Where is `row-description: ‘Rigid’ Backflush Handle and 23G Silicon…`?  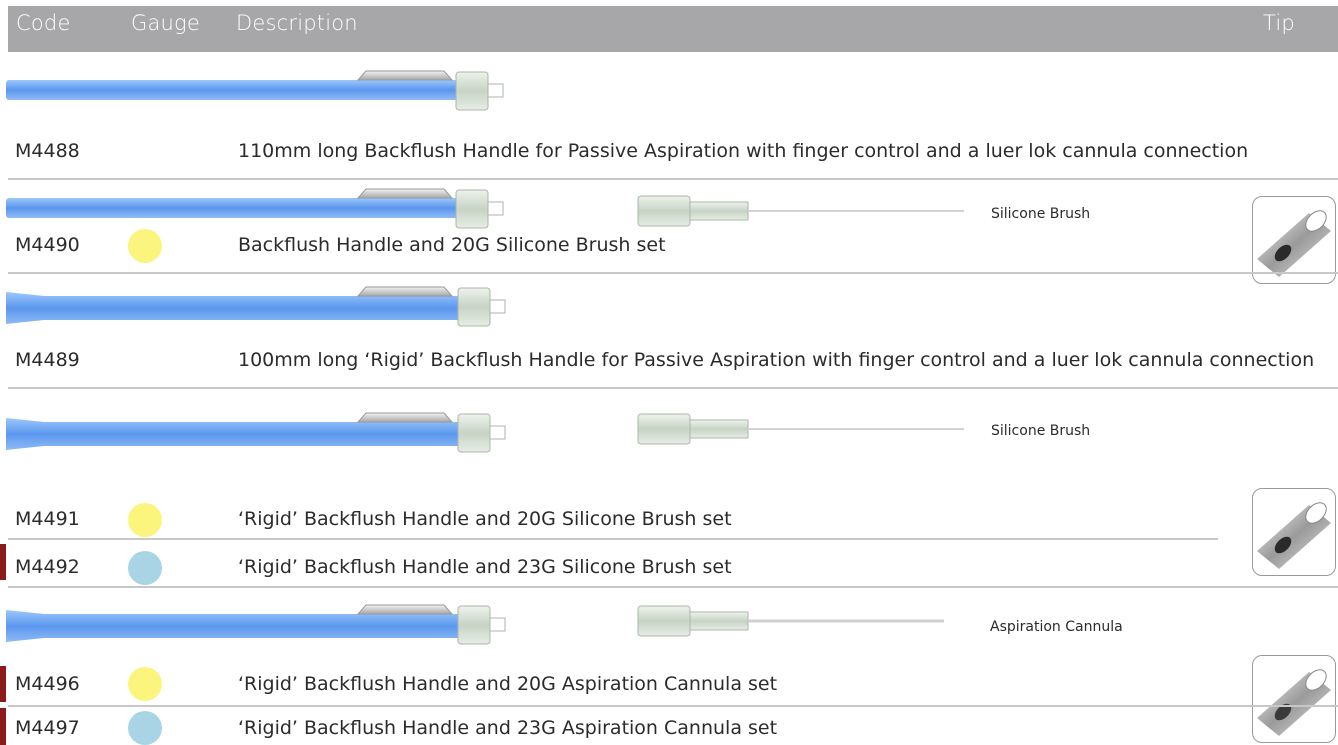
row-description: ‘Rigid’ Backflush Handle and 23G Silicon… is located at coordinates (485, 567).